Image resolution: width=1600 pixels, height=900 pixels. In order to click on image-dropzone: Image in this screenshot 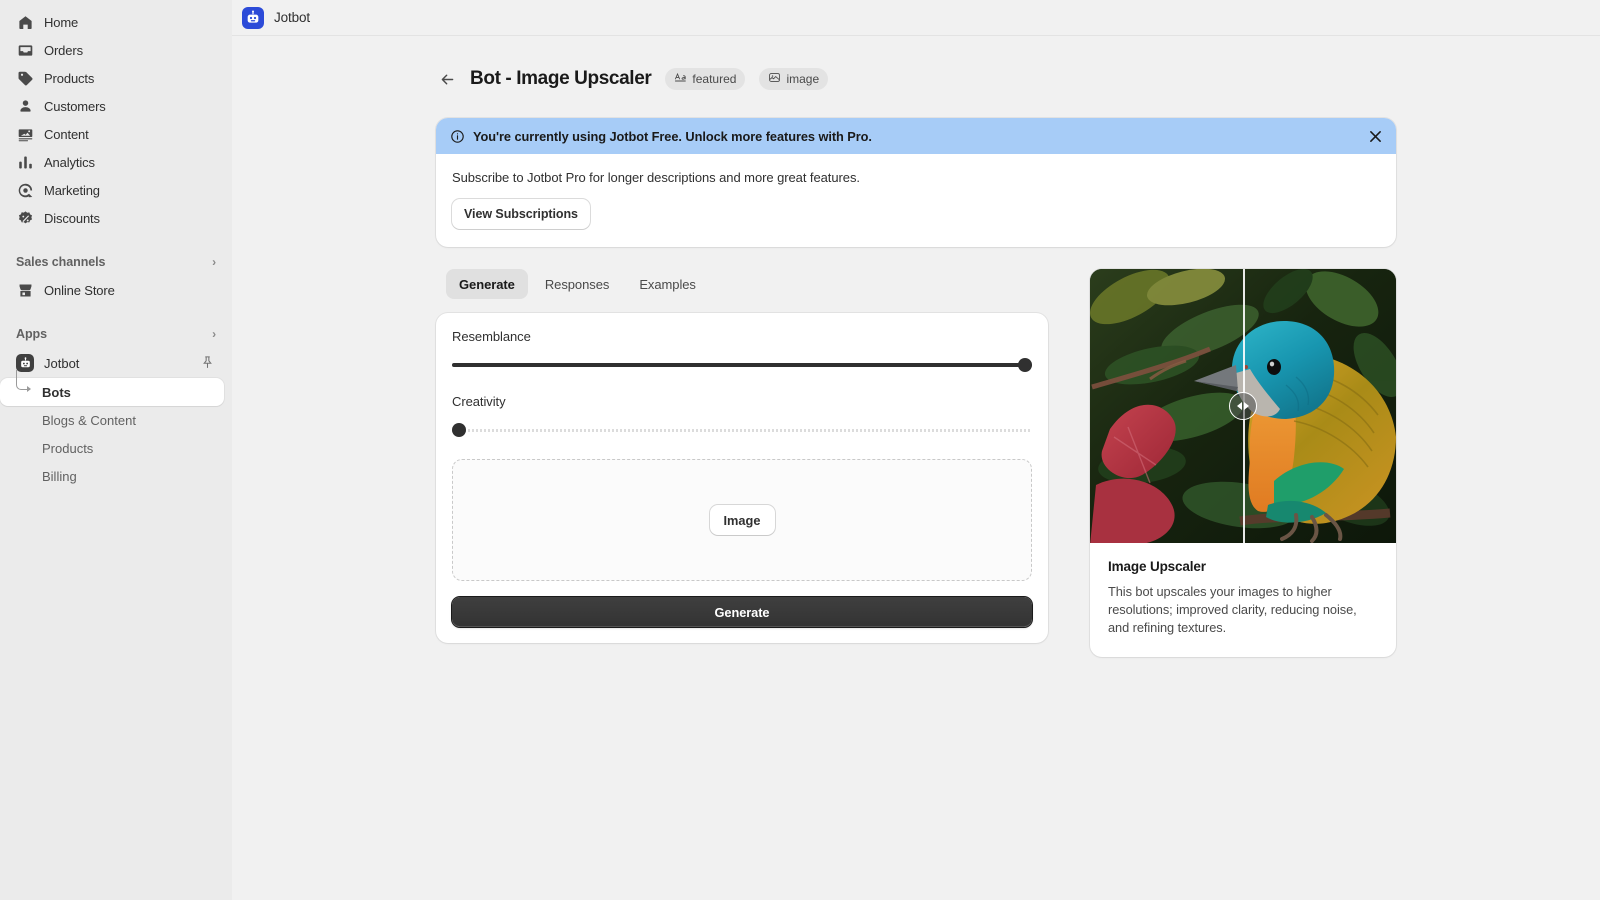, I will do `click(742, 520)`.